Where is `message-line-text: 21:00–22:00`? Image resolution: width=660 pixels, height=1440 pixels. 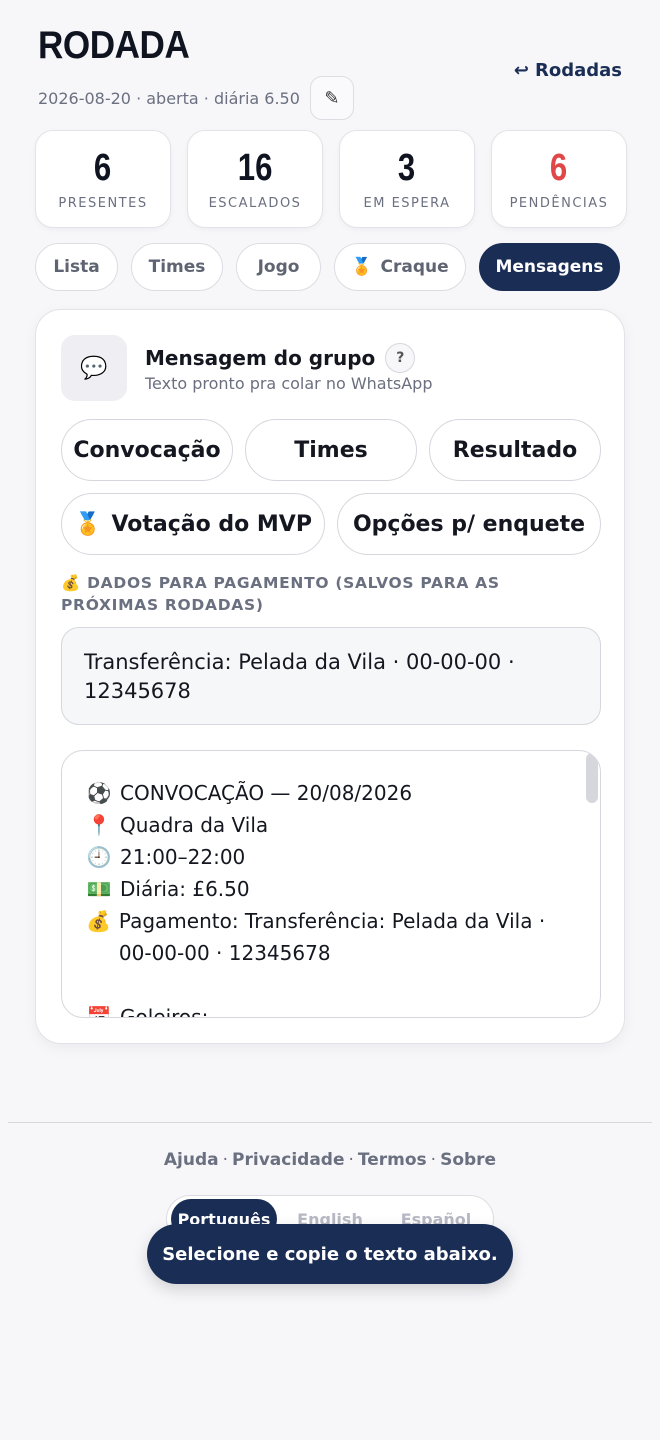
message-line-text: 21:00–22:00 is located at coordinates (183, 857).